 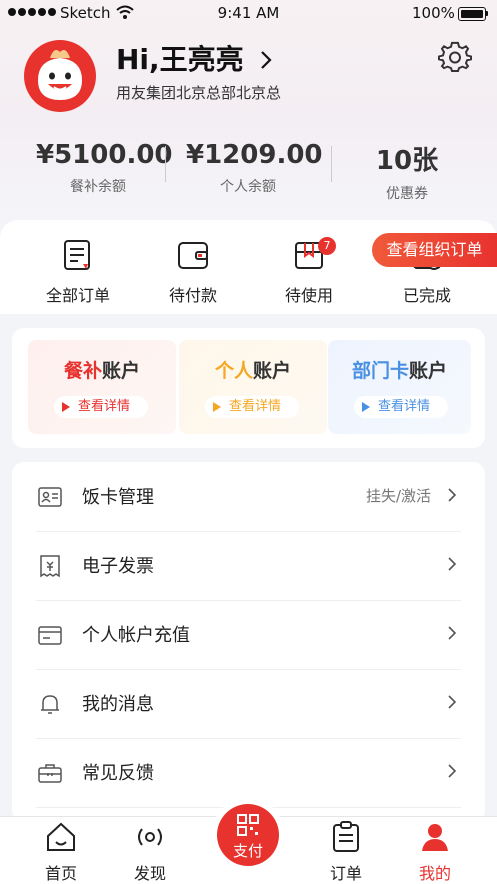 What do you see at coordinates (78, 272) in the screenshot?
I see `all-orders-button: 全部订单` at bounding box center [78, 272].